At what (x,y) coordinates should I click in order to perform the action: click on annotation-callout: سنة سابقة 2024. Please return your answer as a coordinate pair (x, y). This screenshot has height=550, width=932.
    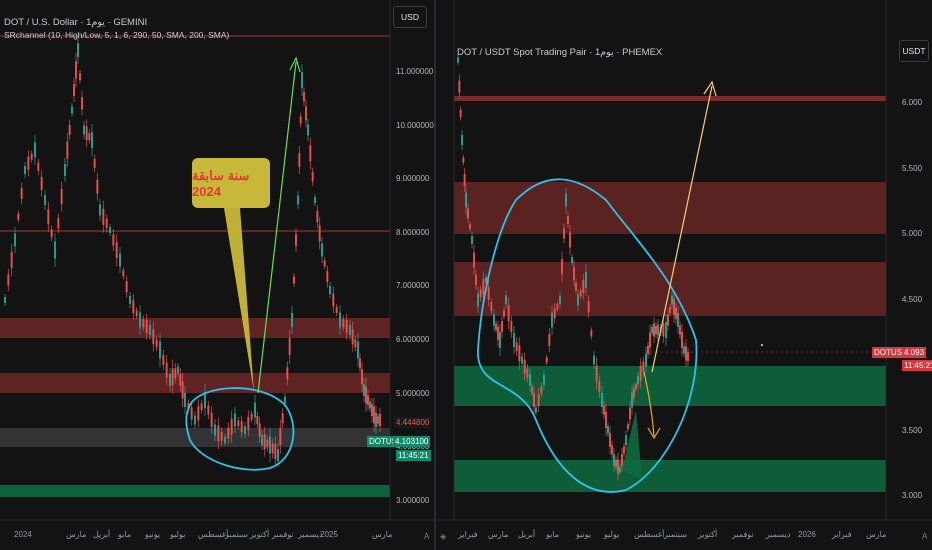
    Looking at the image, I should click on (231, 183).